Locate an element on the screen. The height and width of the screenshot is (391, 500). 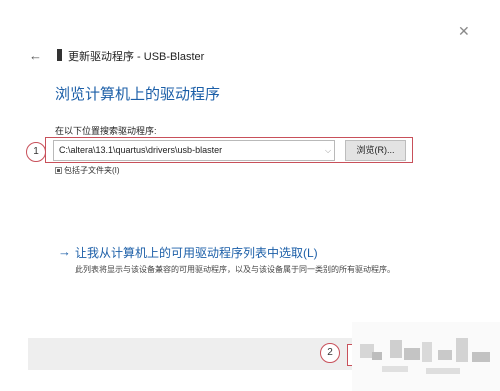
include-subfolders-label: 包括子文件夹(I) is located at coordinates (92, 170).